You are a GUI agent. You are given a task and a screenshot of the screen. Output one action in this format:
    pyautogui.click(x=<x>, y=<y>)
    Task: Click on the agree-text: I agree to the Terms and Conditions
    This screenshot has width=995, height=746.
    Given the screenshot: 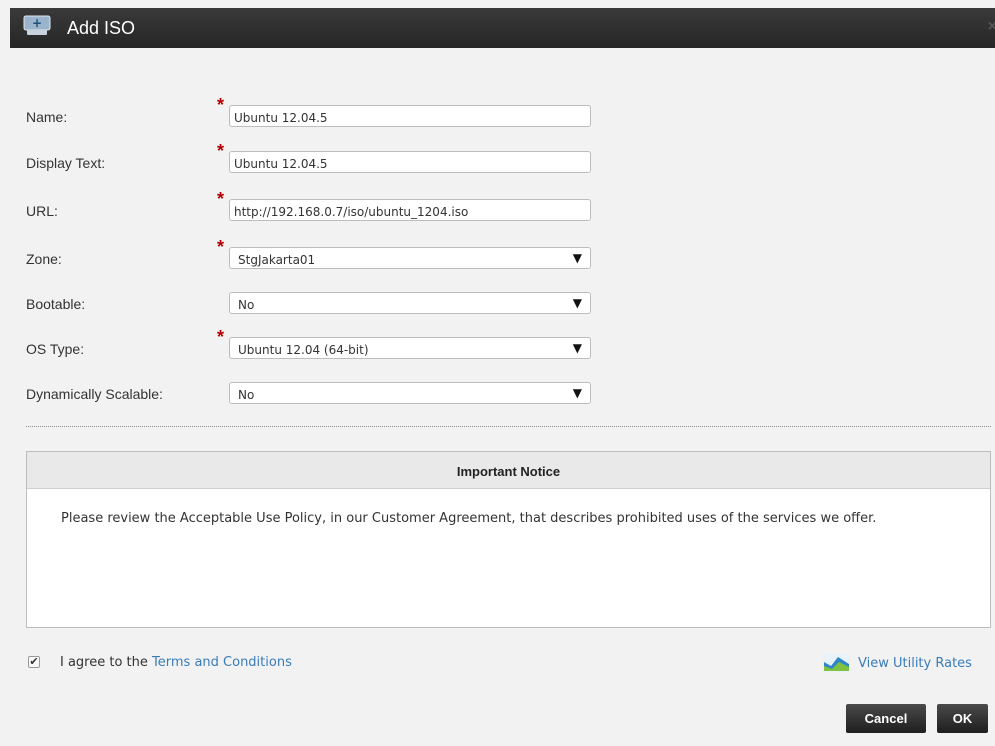 What is the action you would take?
    pyautogui.click(x=176, y=662)
    